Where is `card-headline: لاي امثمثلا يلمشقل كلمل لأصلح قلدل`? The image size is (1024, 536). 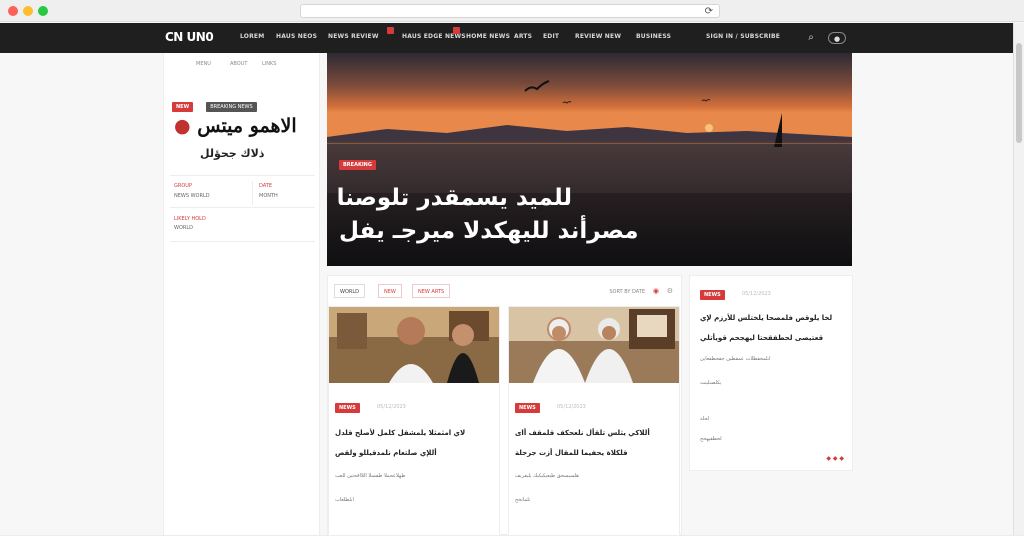
card-headline: لاي امثمثلا يلمشقل كلمل لأصلح قلدل is located at coordinates (400, 433).